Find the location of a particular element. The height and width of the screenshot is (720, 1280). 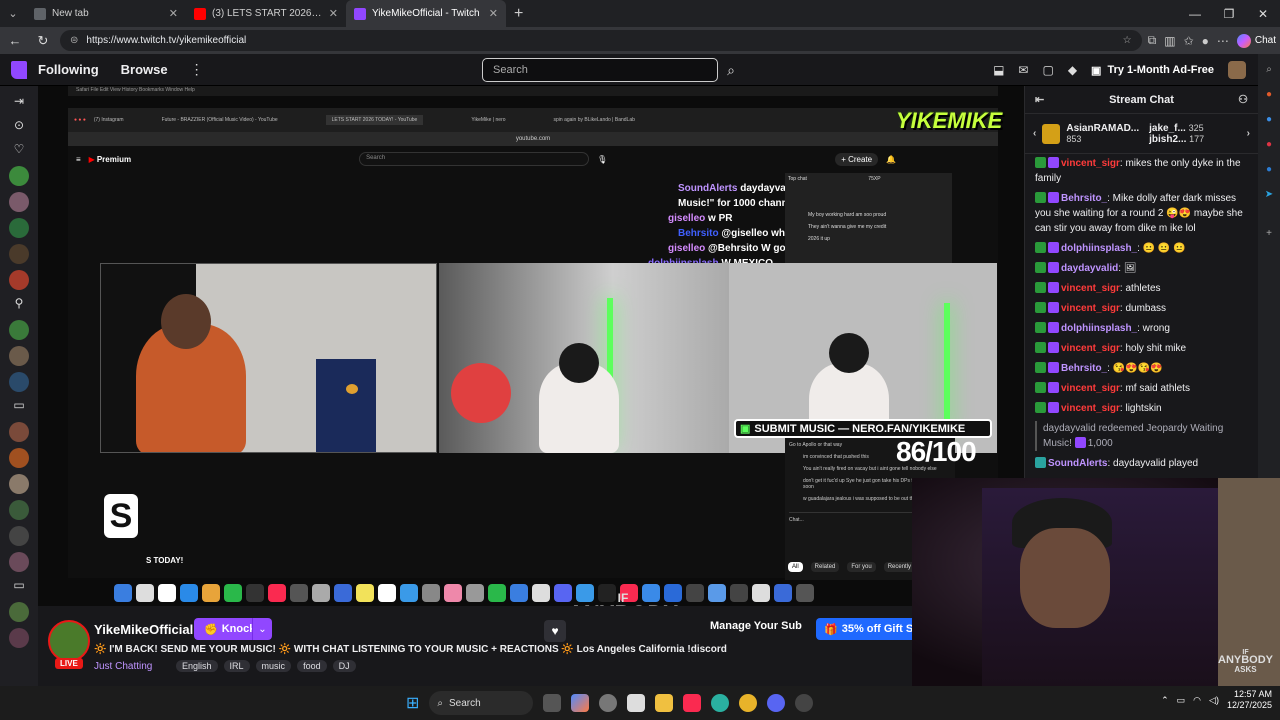

reload-icon: ↻ is located at coordinates (43, 41).